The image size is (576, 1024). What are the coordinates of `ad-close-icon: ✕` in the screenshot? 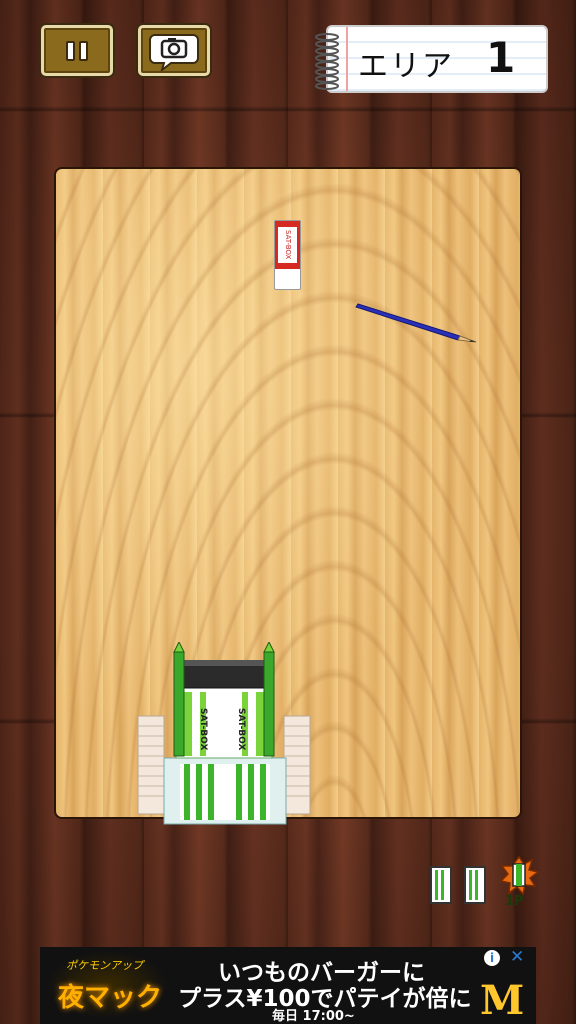 It's located at (517, 957).